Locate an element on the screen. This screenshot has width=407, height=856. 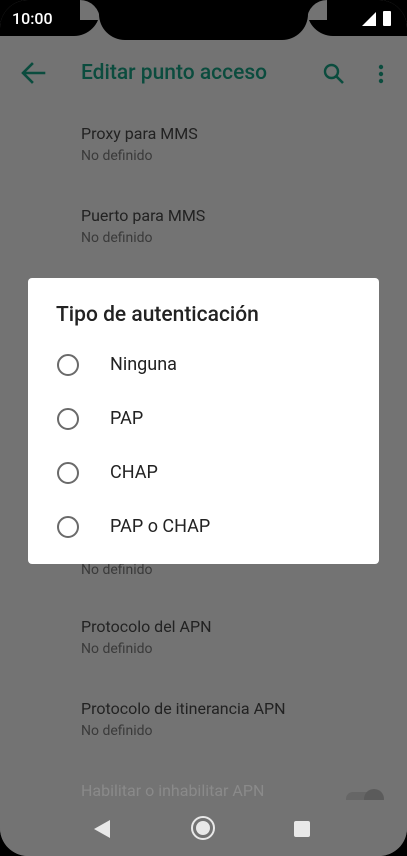
more-vert-icon is located at coordinates (381, 74).